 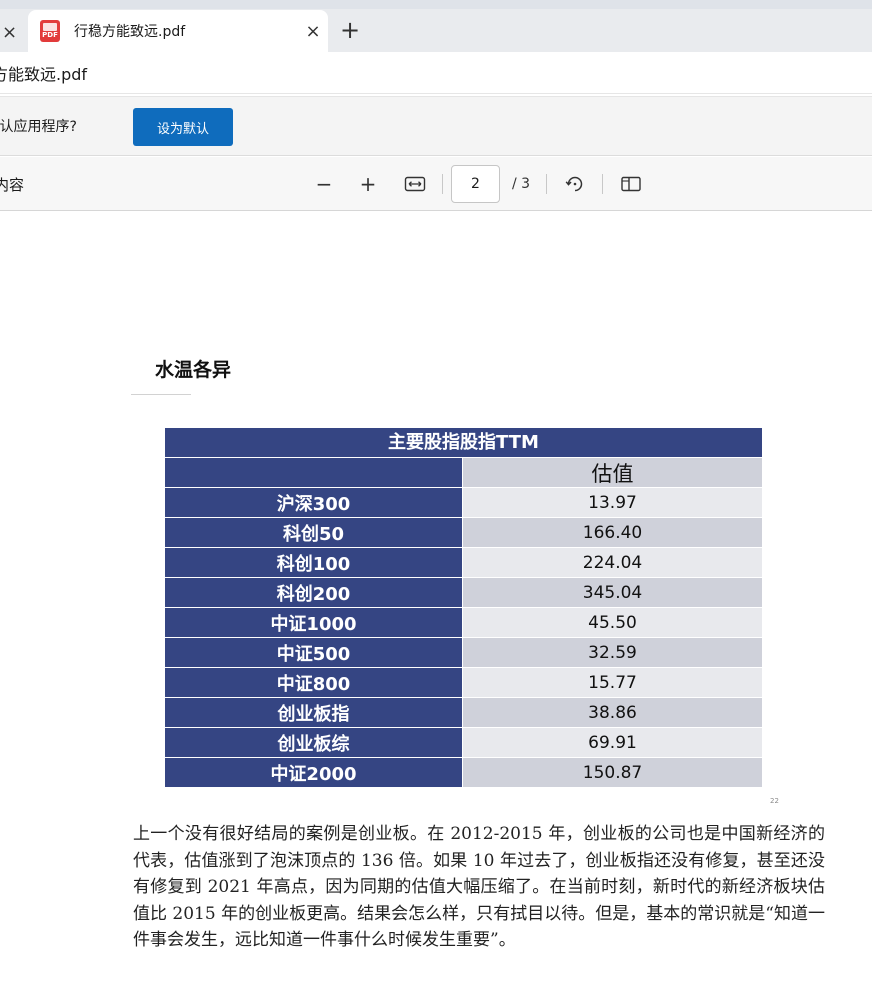 I want to click on table-row: 科创200 345.04, so click(x=463, y=592).